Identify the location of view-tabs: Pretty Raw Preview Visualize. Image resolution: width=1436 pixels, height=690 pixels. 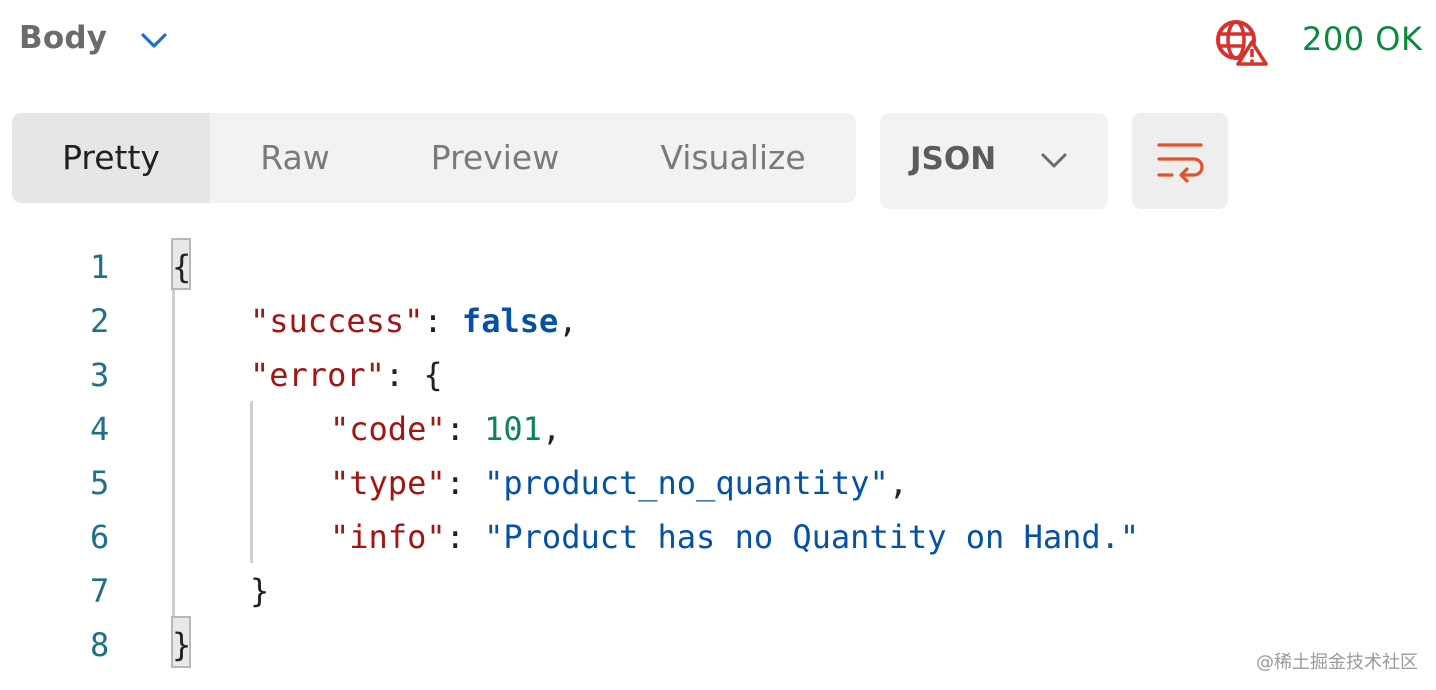
(434, 158).